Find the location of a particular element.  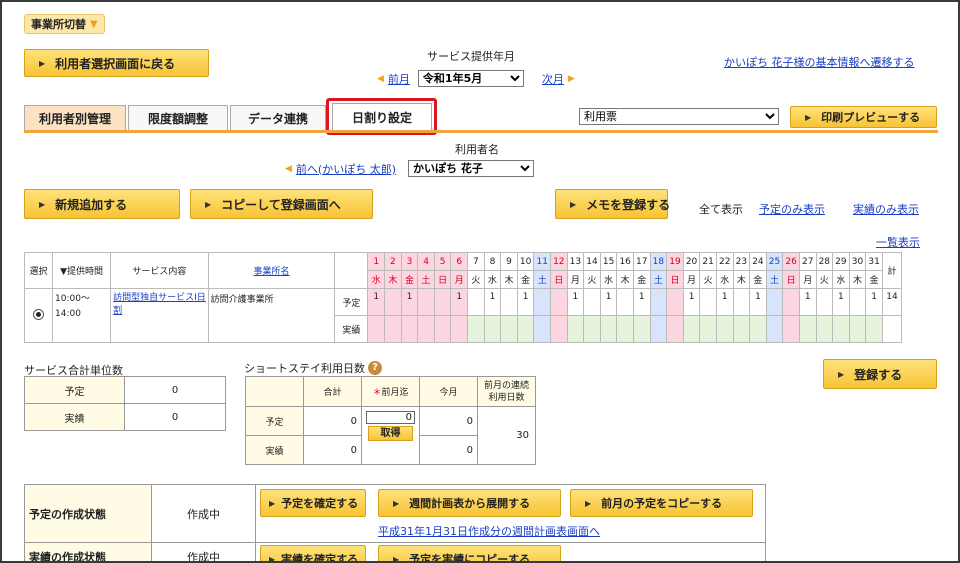

row-service: 訪問型独自サービスⅠ日割 is located at coordinates (159, 315).